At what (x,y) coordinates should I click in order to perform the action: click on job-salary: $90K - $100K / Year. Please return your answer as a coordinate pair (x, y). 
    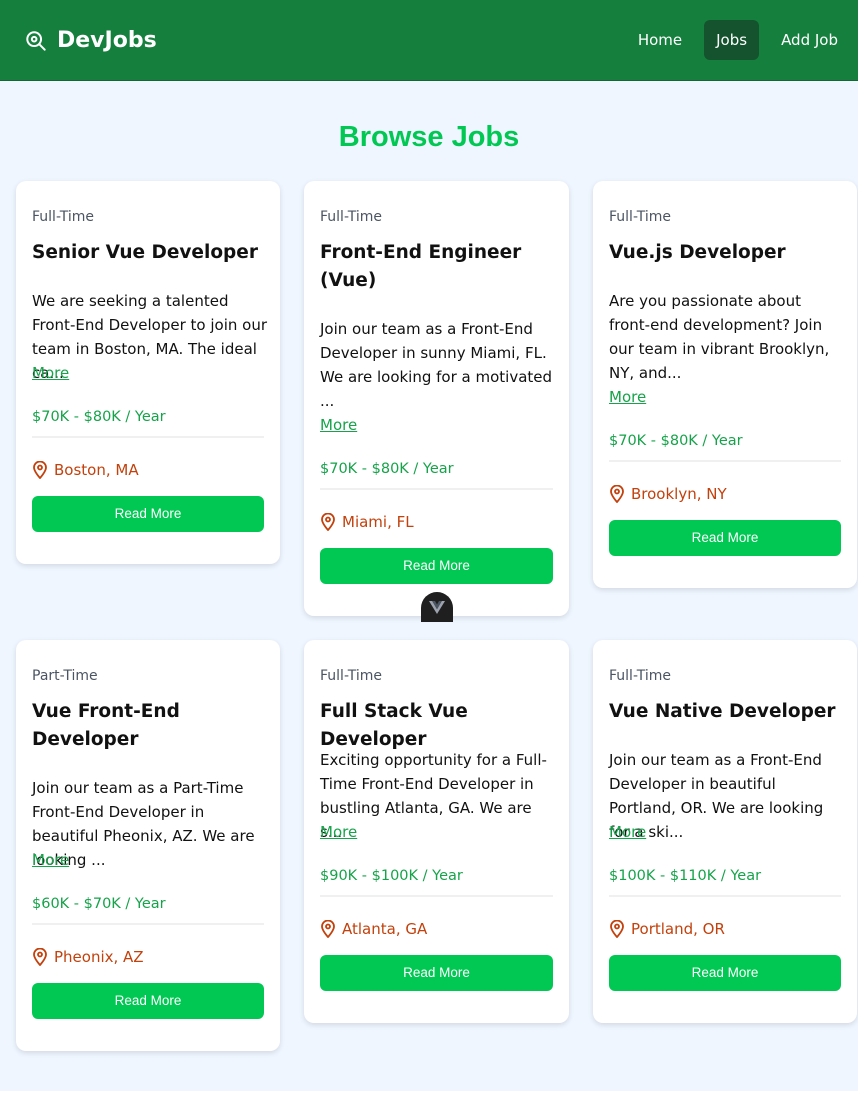
    Looking at the image, I should click on (391, 876).